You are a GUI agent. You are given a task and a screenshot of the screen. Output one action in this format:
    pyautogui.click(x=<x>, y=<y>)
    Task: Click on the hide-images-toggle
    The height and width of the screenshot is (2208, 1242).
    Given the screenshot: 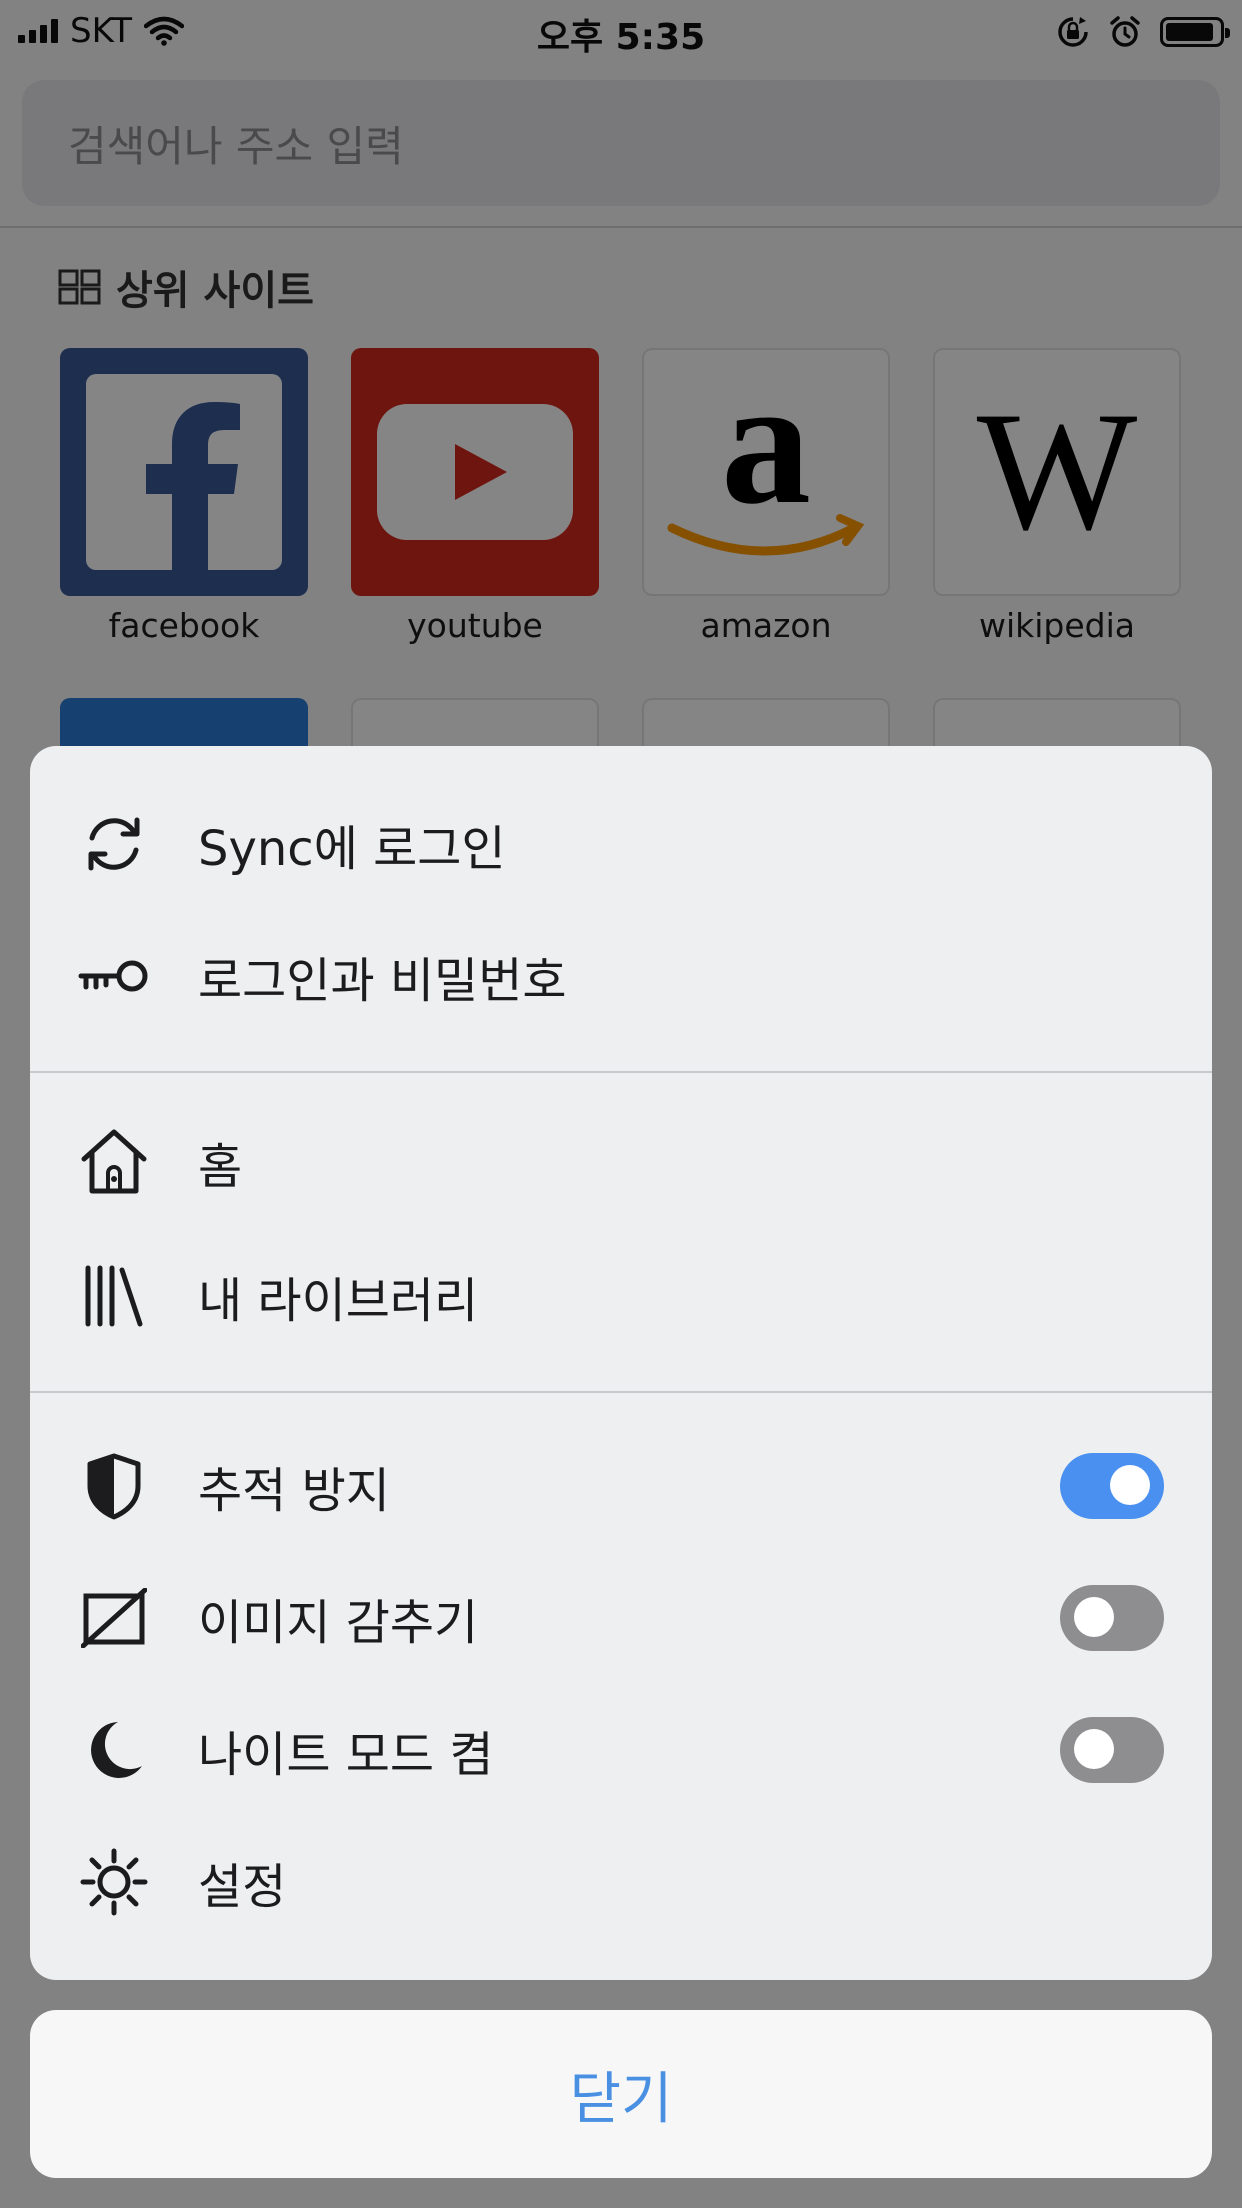 What is the action you would take?
    pyautogui.click(x=1112, y=1618)
    